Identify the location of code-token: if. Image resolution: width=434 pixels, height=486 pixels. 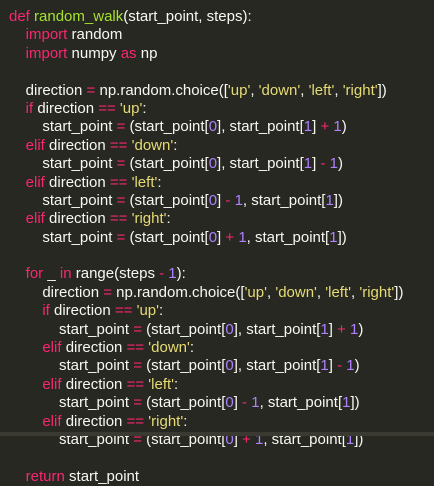
(46, 311).